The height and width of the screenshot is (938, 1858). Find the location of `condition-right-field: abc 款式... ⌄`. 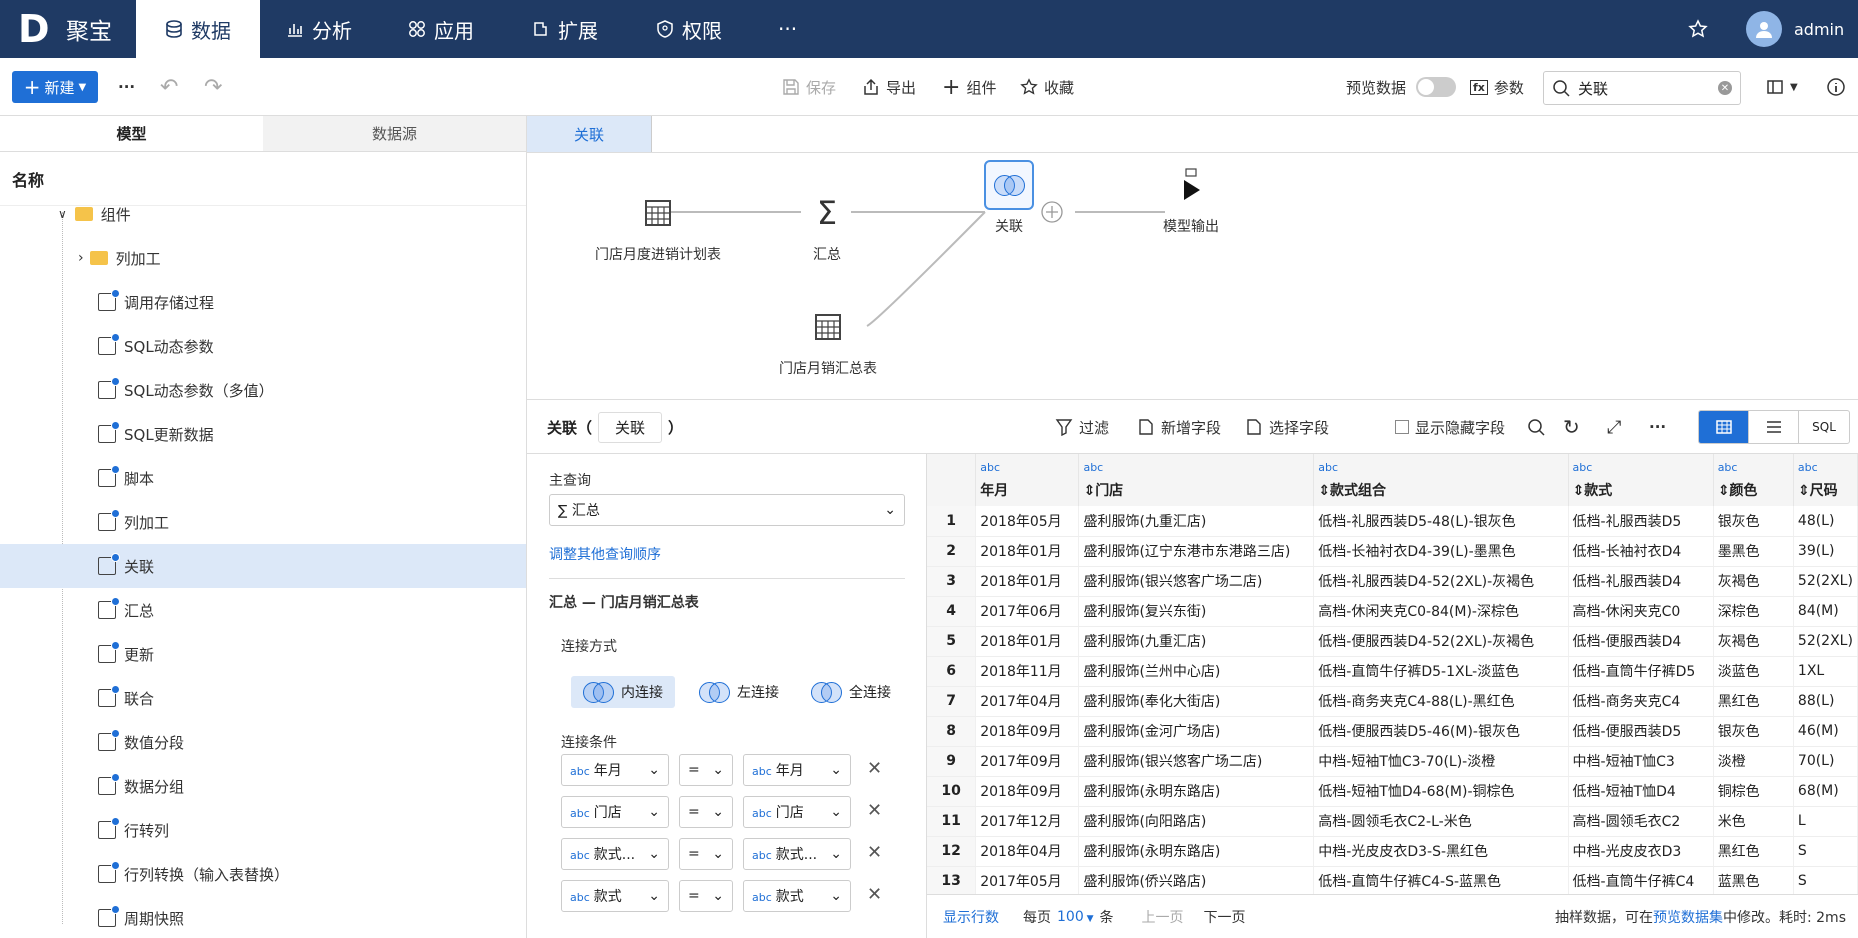

condition-right-field: abc 款式... ⌄ is located at coordinates (797, 854).